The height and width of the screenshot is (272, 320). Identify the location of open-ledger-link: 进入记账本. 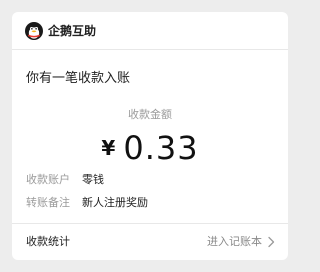
(241, 241).